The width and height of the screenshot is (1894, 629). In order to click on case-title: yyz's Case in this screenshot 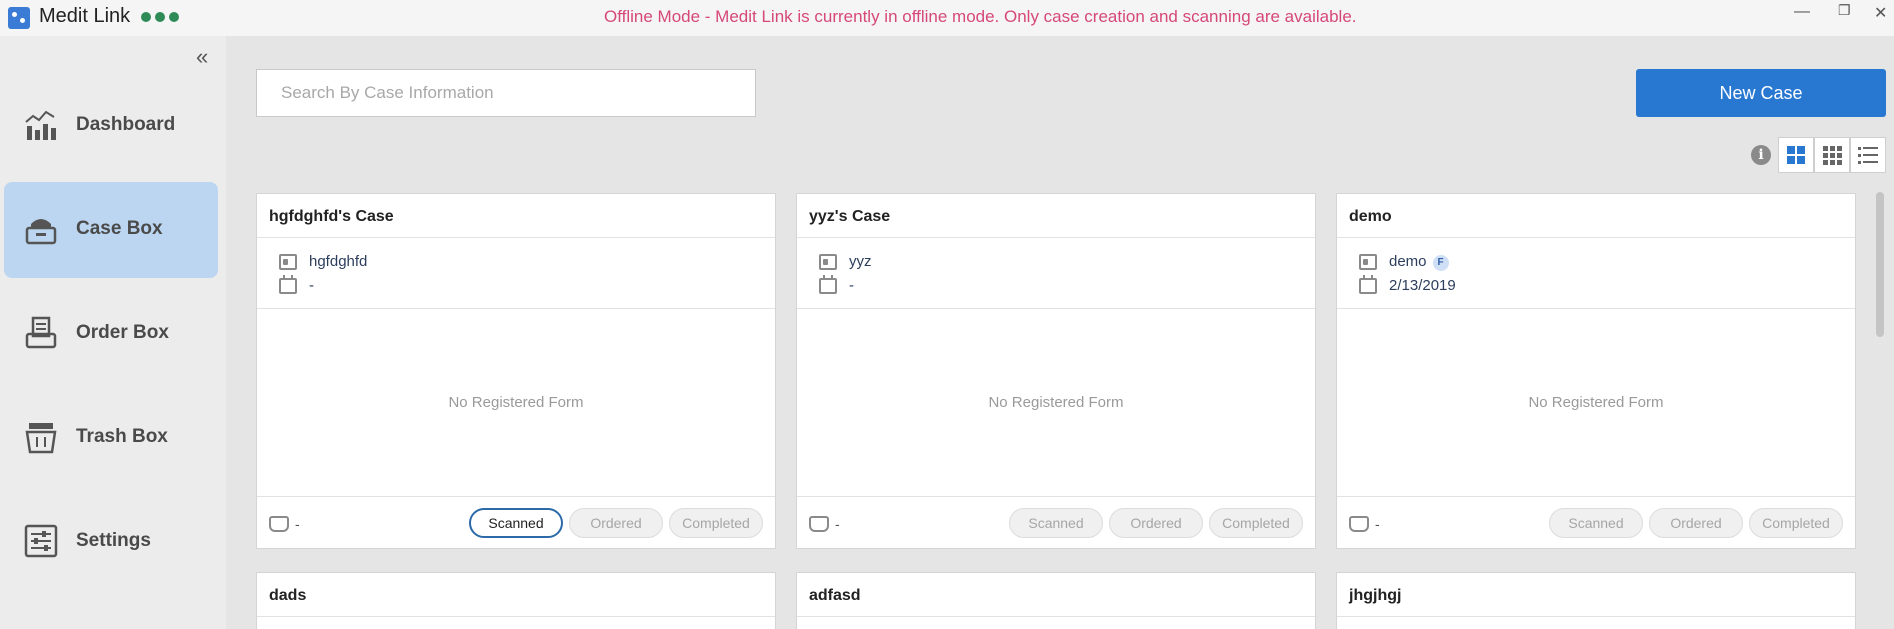, I will do `click(850, 216)`.